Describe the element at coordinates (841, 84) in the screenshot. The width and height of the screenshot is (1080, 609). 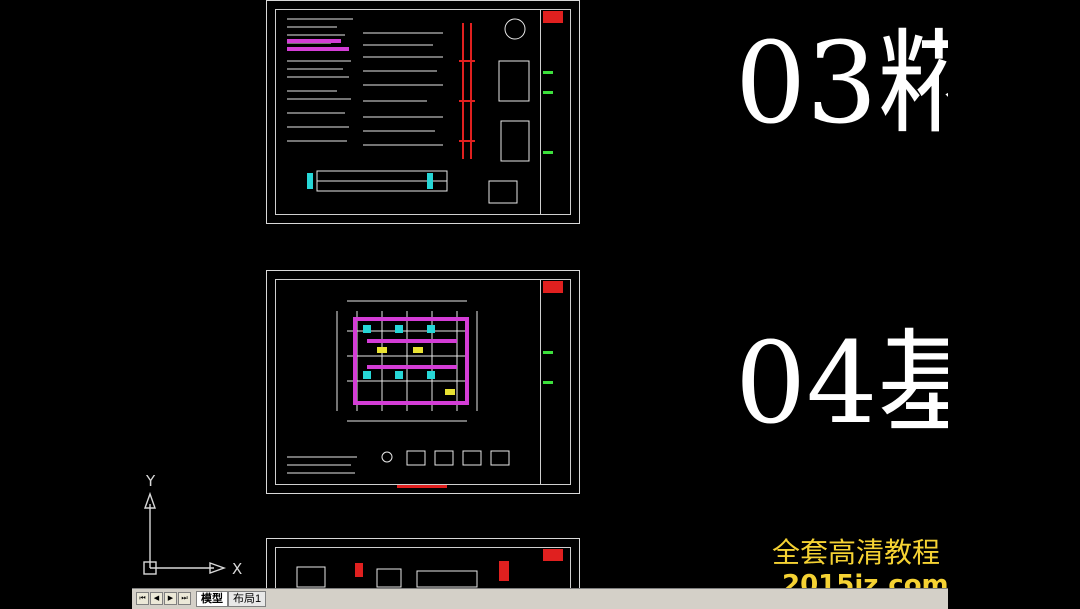
I see `overlay-title-03: 03糀` at that location.